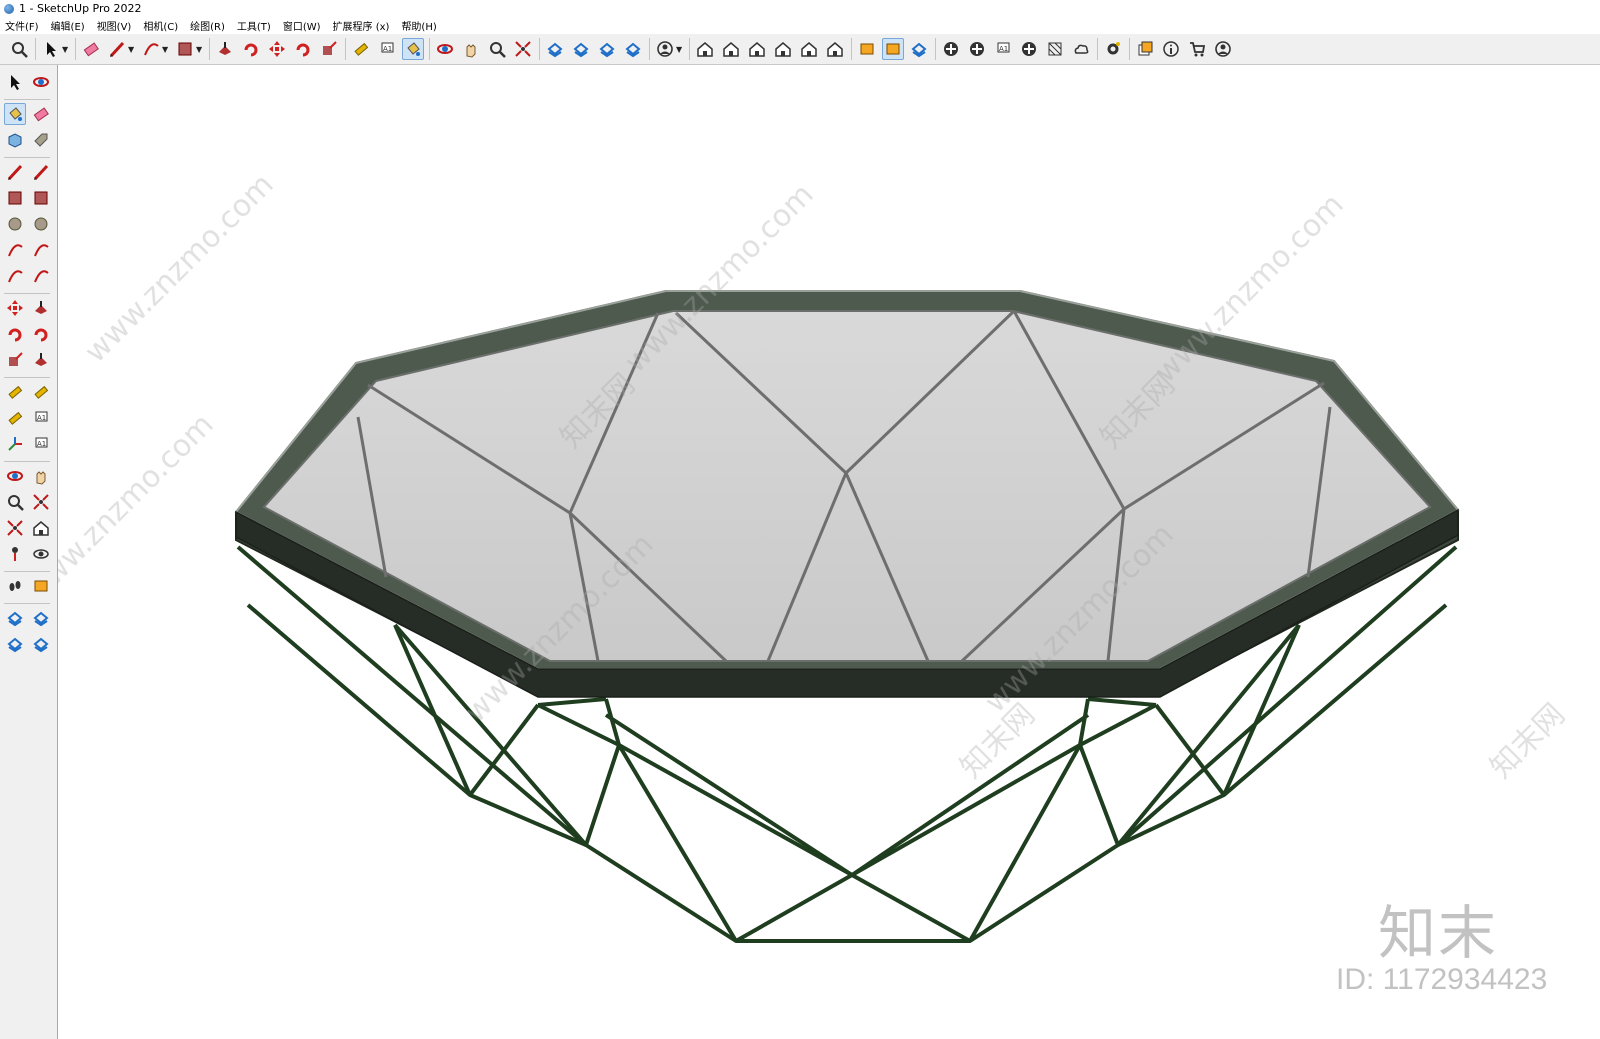  I want to click on toggle-terrain-button, so click(977, 49).